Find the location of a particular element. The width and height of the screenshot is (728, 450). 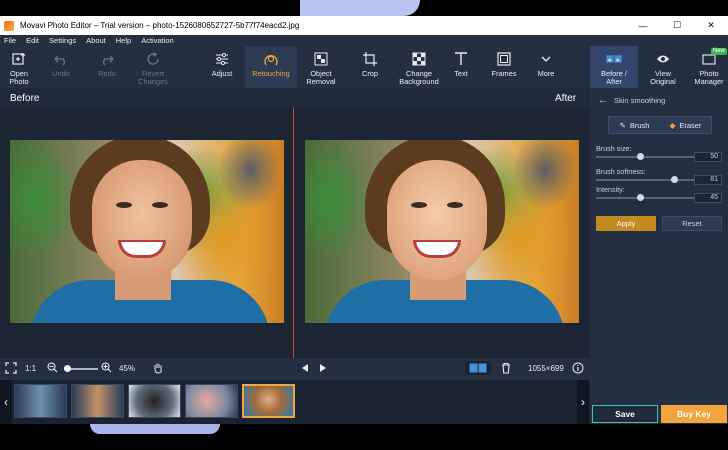

more-button: More is located at coordinates (546, 67).